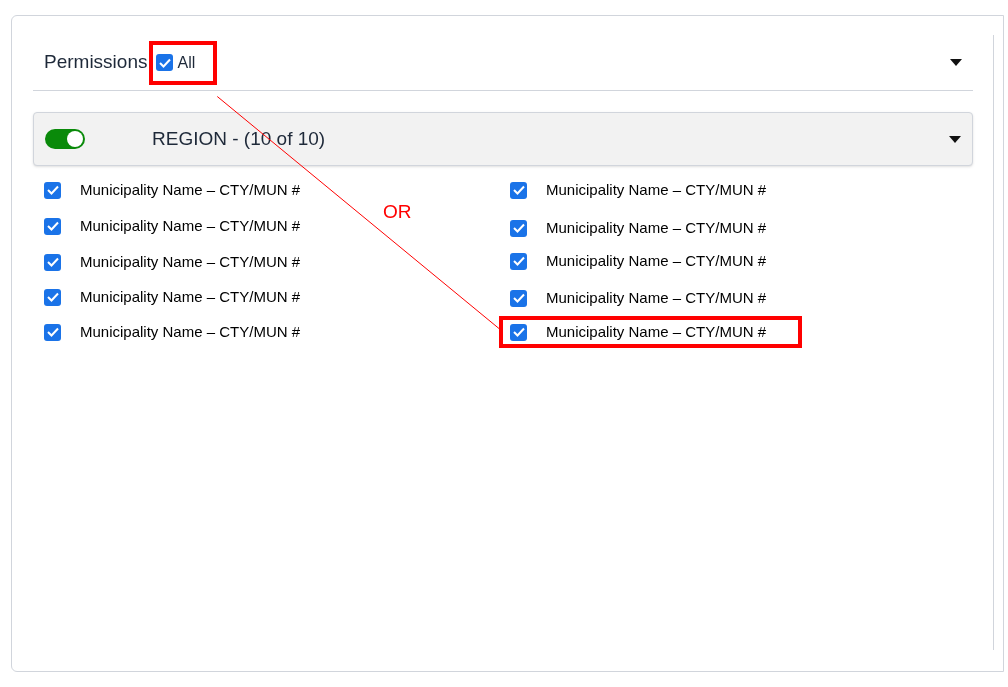  What do you see at coordinates (397, 212) in the screenshot?
I see `annotation-text: OR` at bounding box center [397, 212].